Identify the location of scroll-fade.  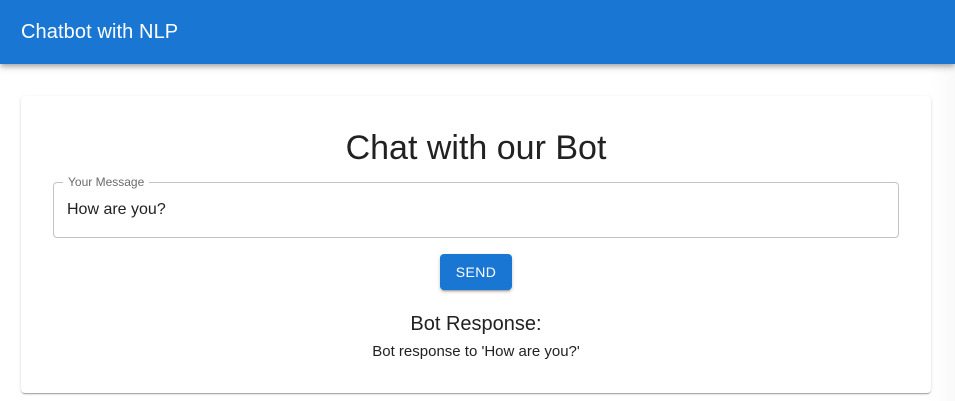
(943, 232).